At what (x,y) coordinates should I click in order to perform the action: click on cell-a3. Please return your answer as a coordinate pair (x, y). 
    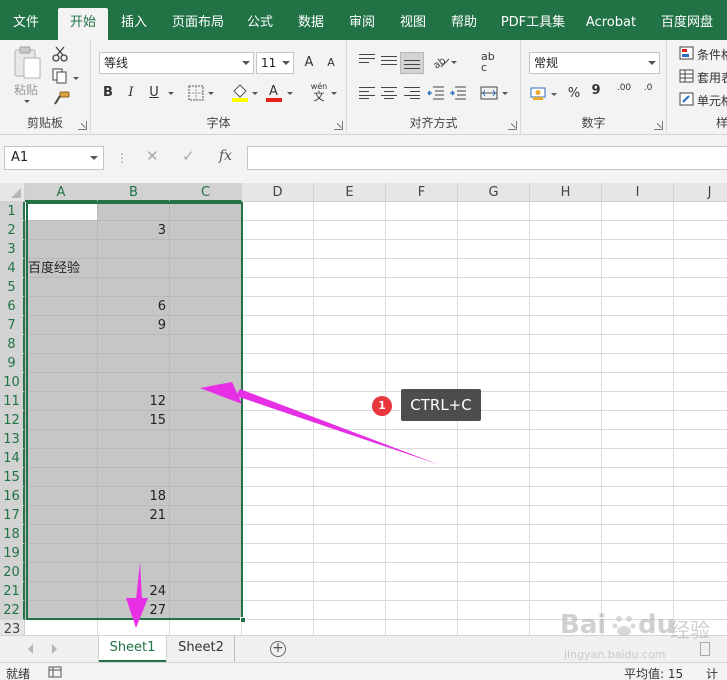
    Looking at the image, I should click on (61, 249).